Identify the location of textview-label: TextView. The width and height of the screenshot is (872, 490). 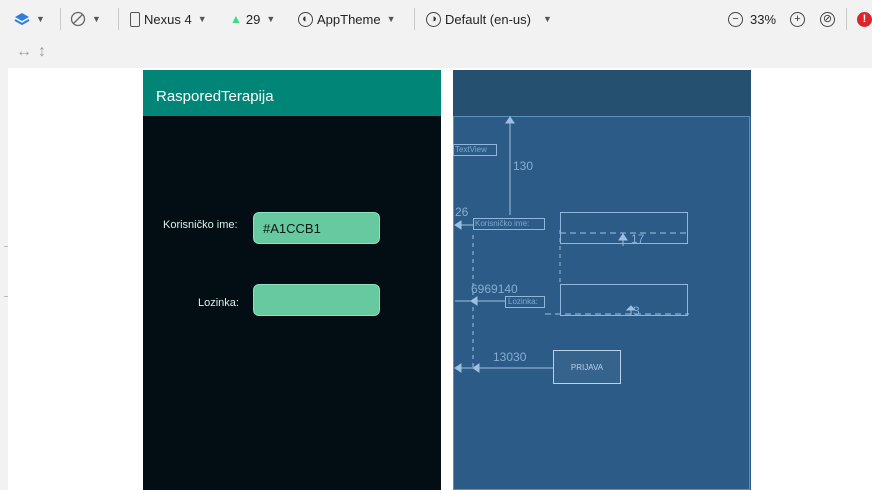
(471, 149).